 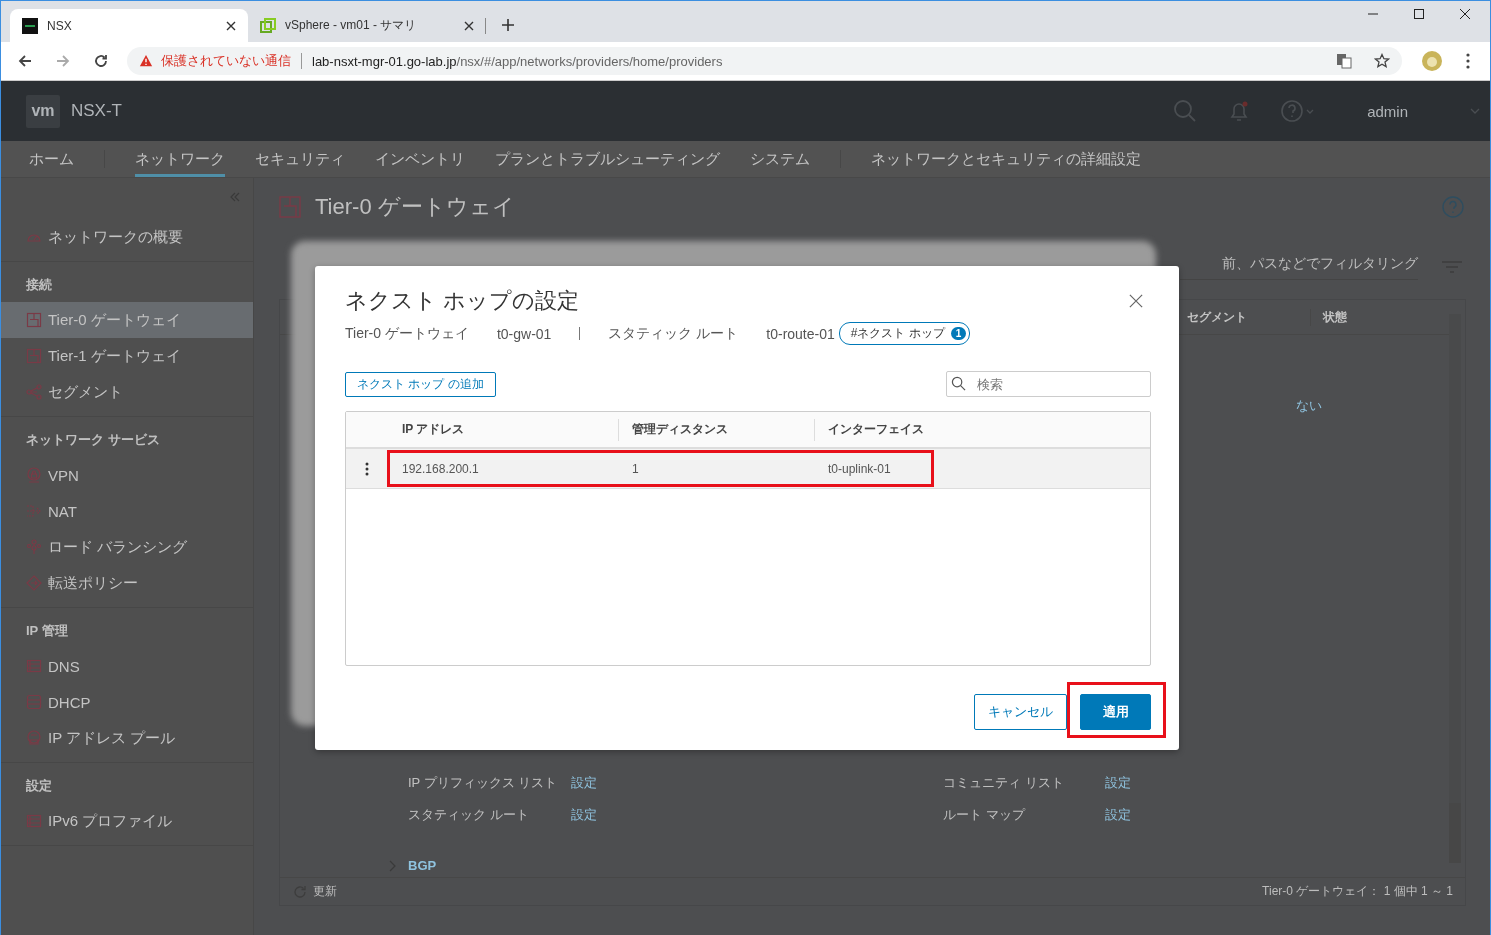 What do you see at coordinates (1245, 317) in the screenshot?
I see `column-header: セグメント` at bounding box center [1245, 317].